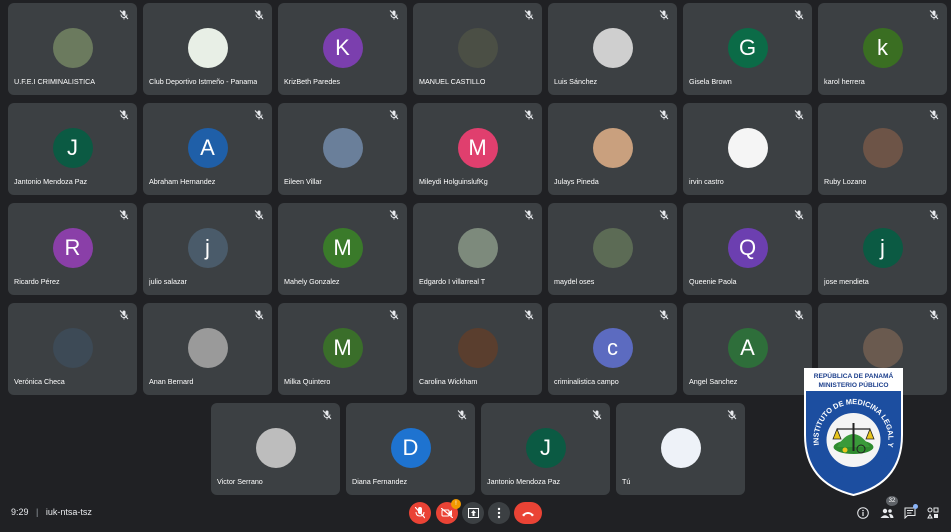 Image resolution: width=951 pixels, height=532 pixels. I want to click on camera-toggle-button: !, so click(448, 511).